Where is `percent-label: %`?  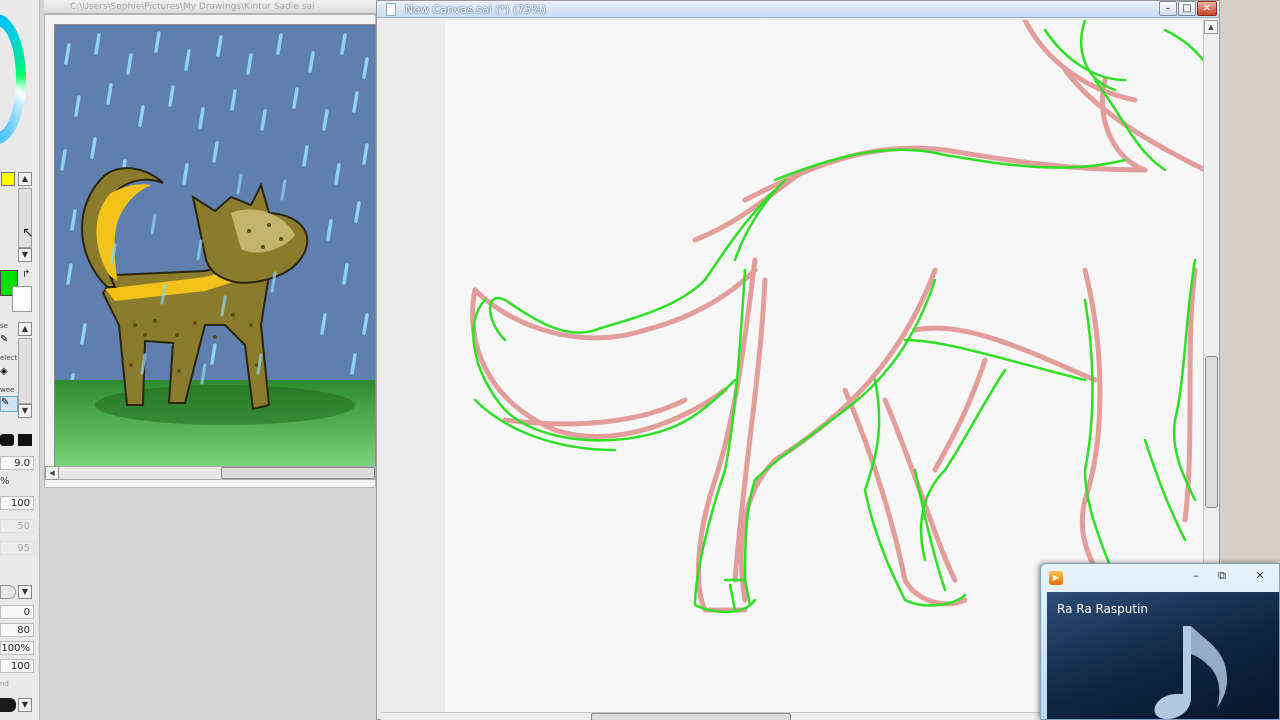 percent-label: % is located at coordinates (5, 481).